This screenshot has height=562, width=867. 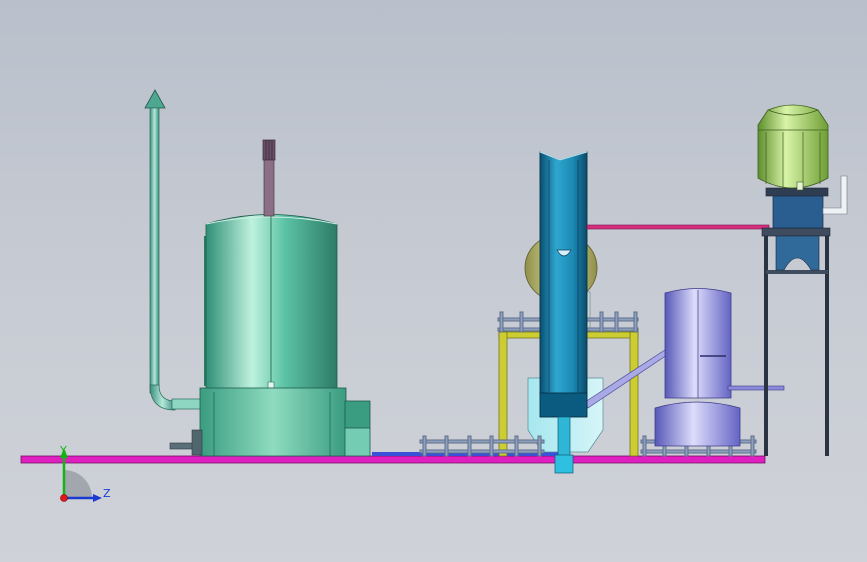 I want to click on axis-z-label: Z, so click(x=107, y=493).